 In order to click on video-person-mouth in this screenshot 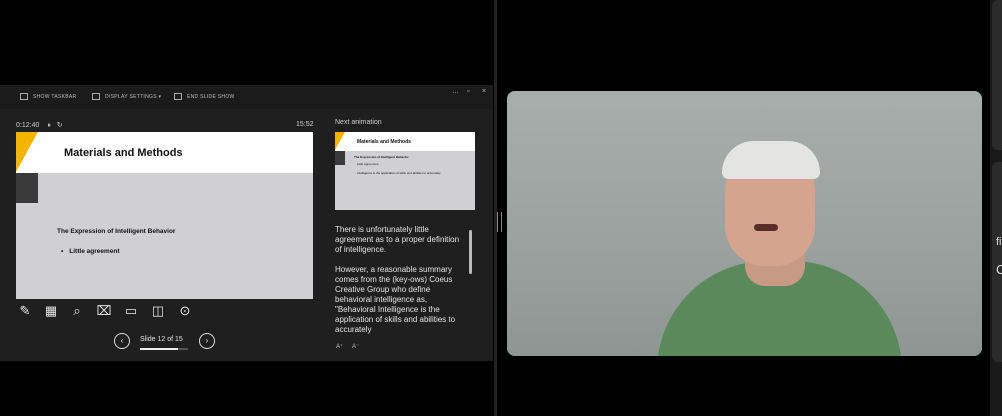, I will do `click(766, 227)`.